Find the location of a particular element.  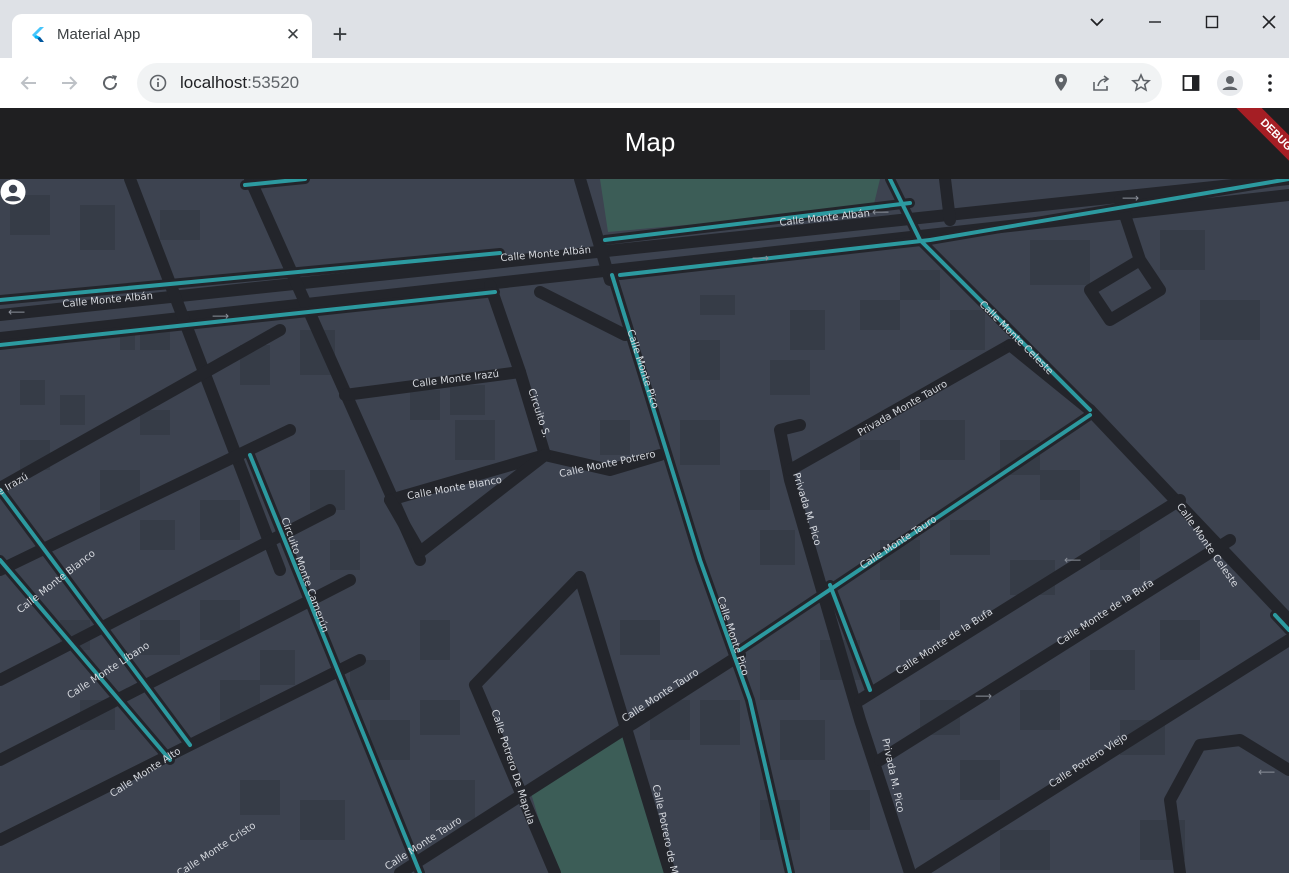

profile-avatar-icon is located at coordinates (1230, 83).